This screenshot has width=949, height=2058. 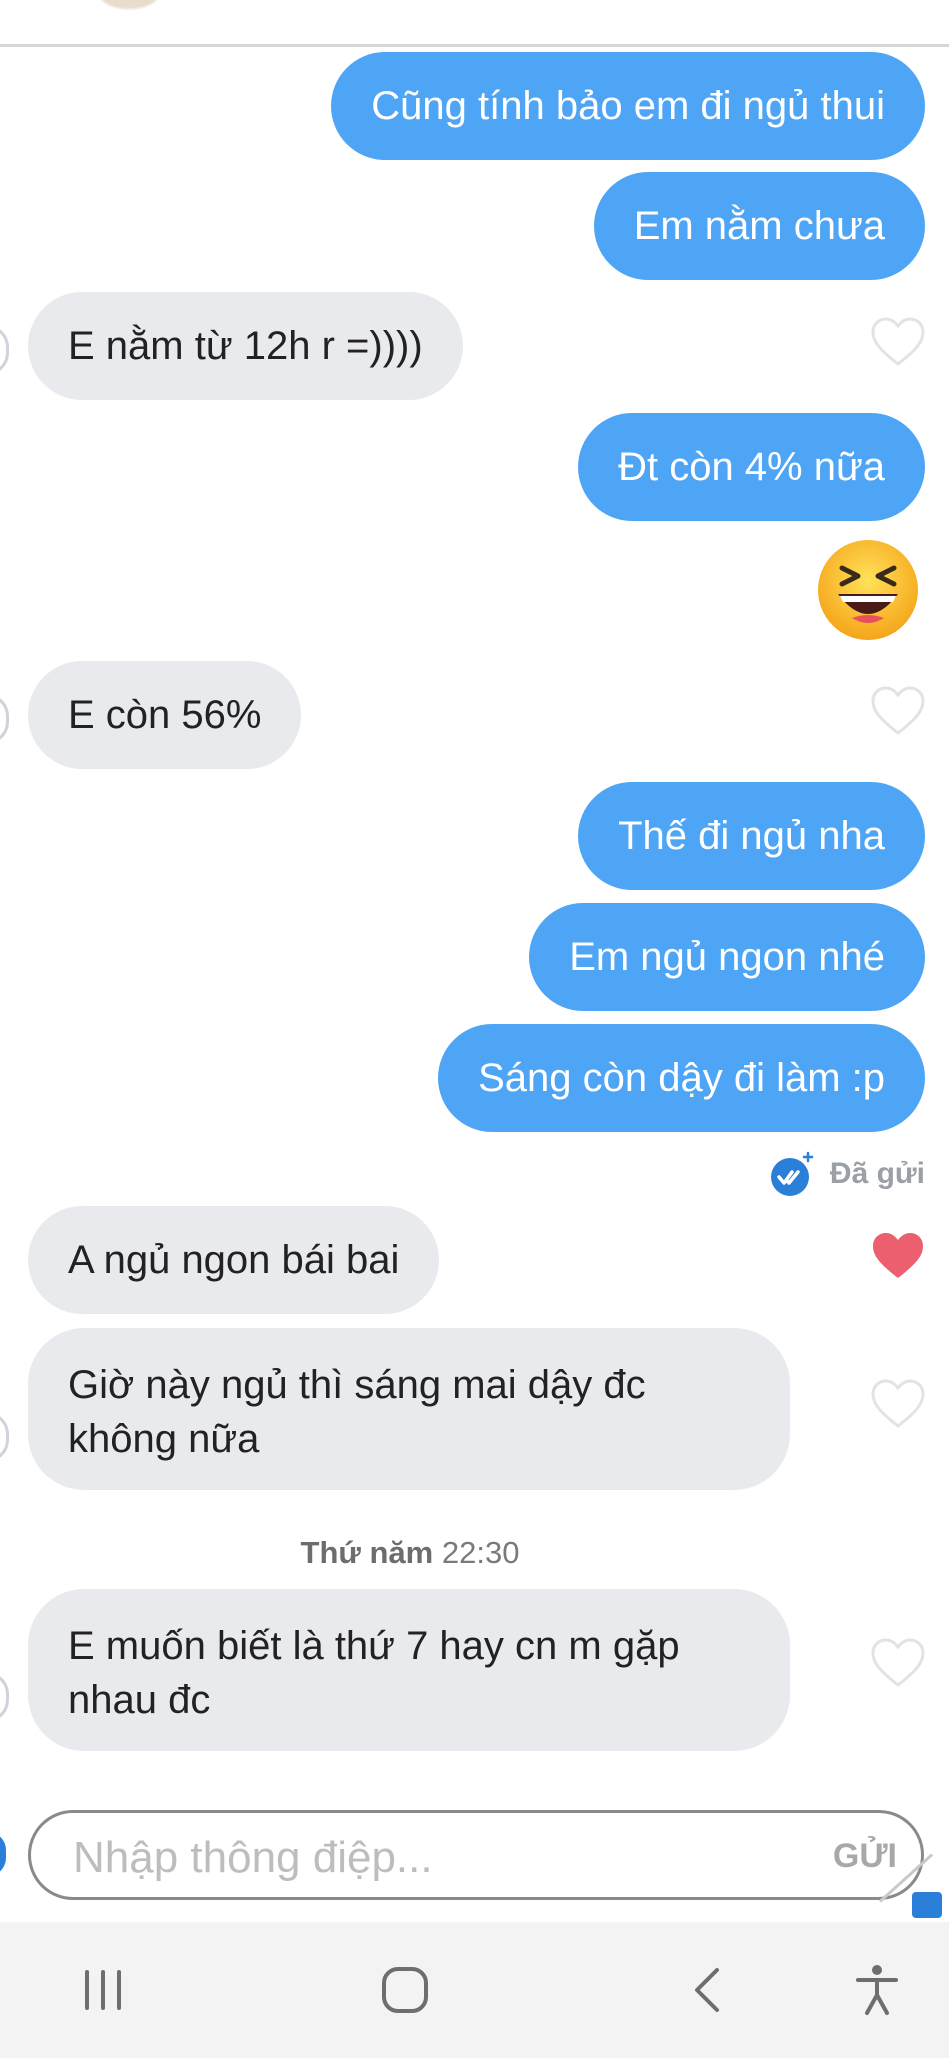 I want to click on message-text: Em nằm chưa, so click(x=759, y=226).